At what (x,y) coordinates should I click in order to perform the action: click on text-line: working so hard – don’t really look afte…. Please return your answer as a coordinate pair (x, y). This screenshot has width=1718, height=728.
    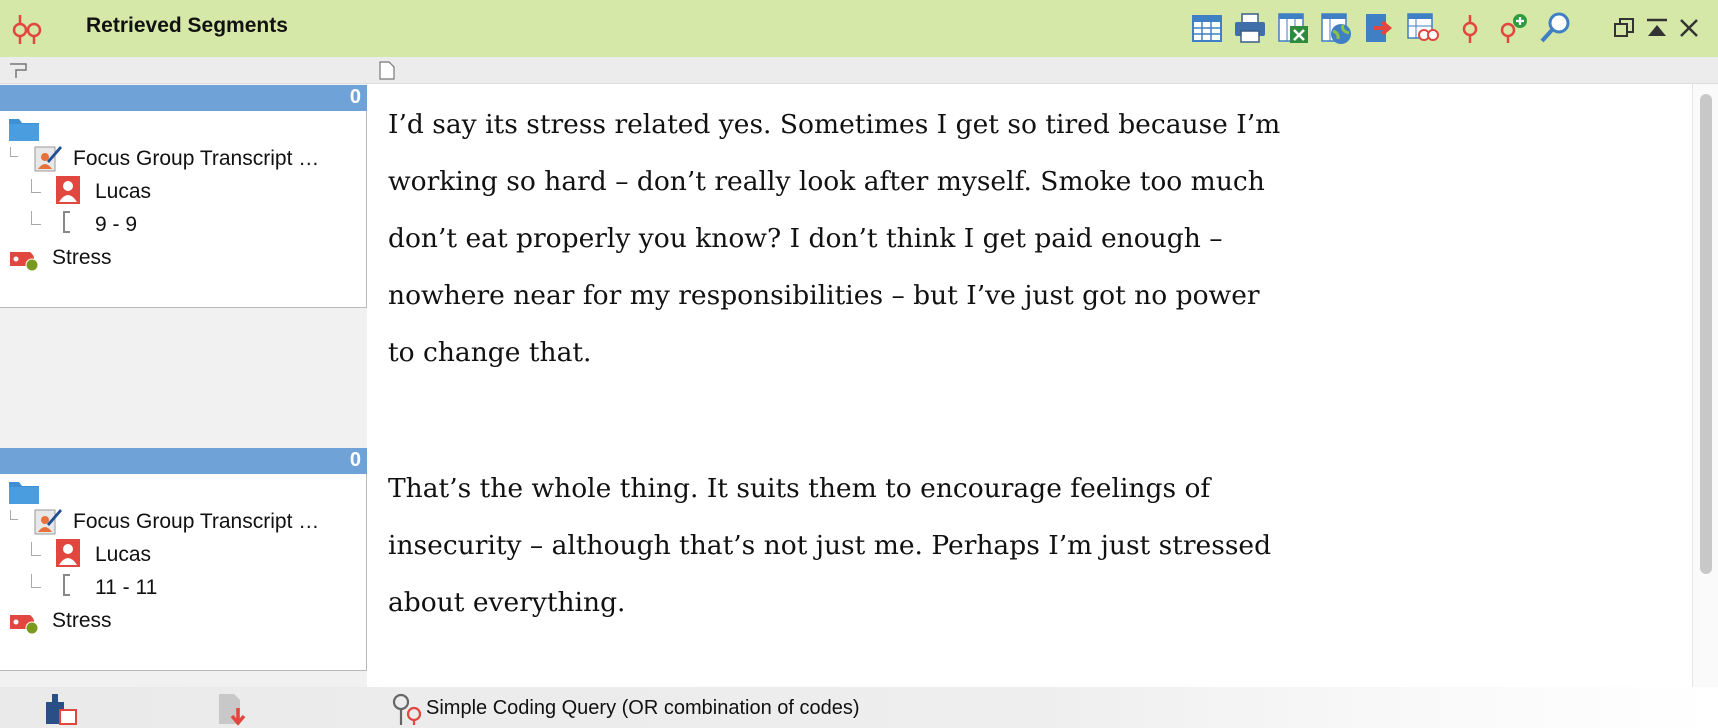
    Looking at the image, I should click on (826, 181).